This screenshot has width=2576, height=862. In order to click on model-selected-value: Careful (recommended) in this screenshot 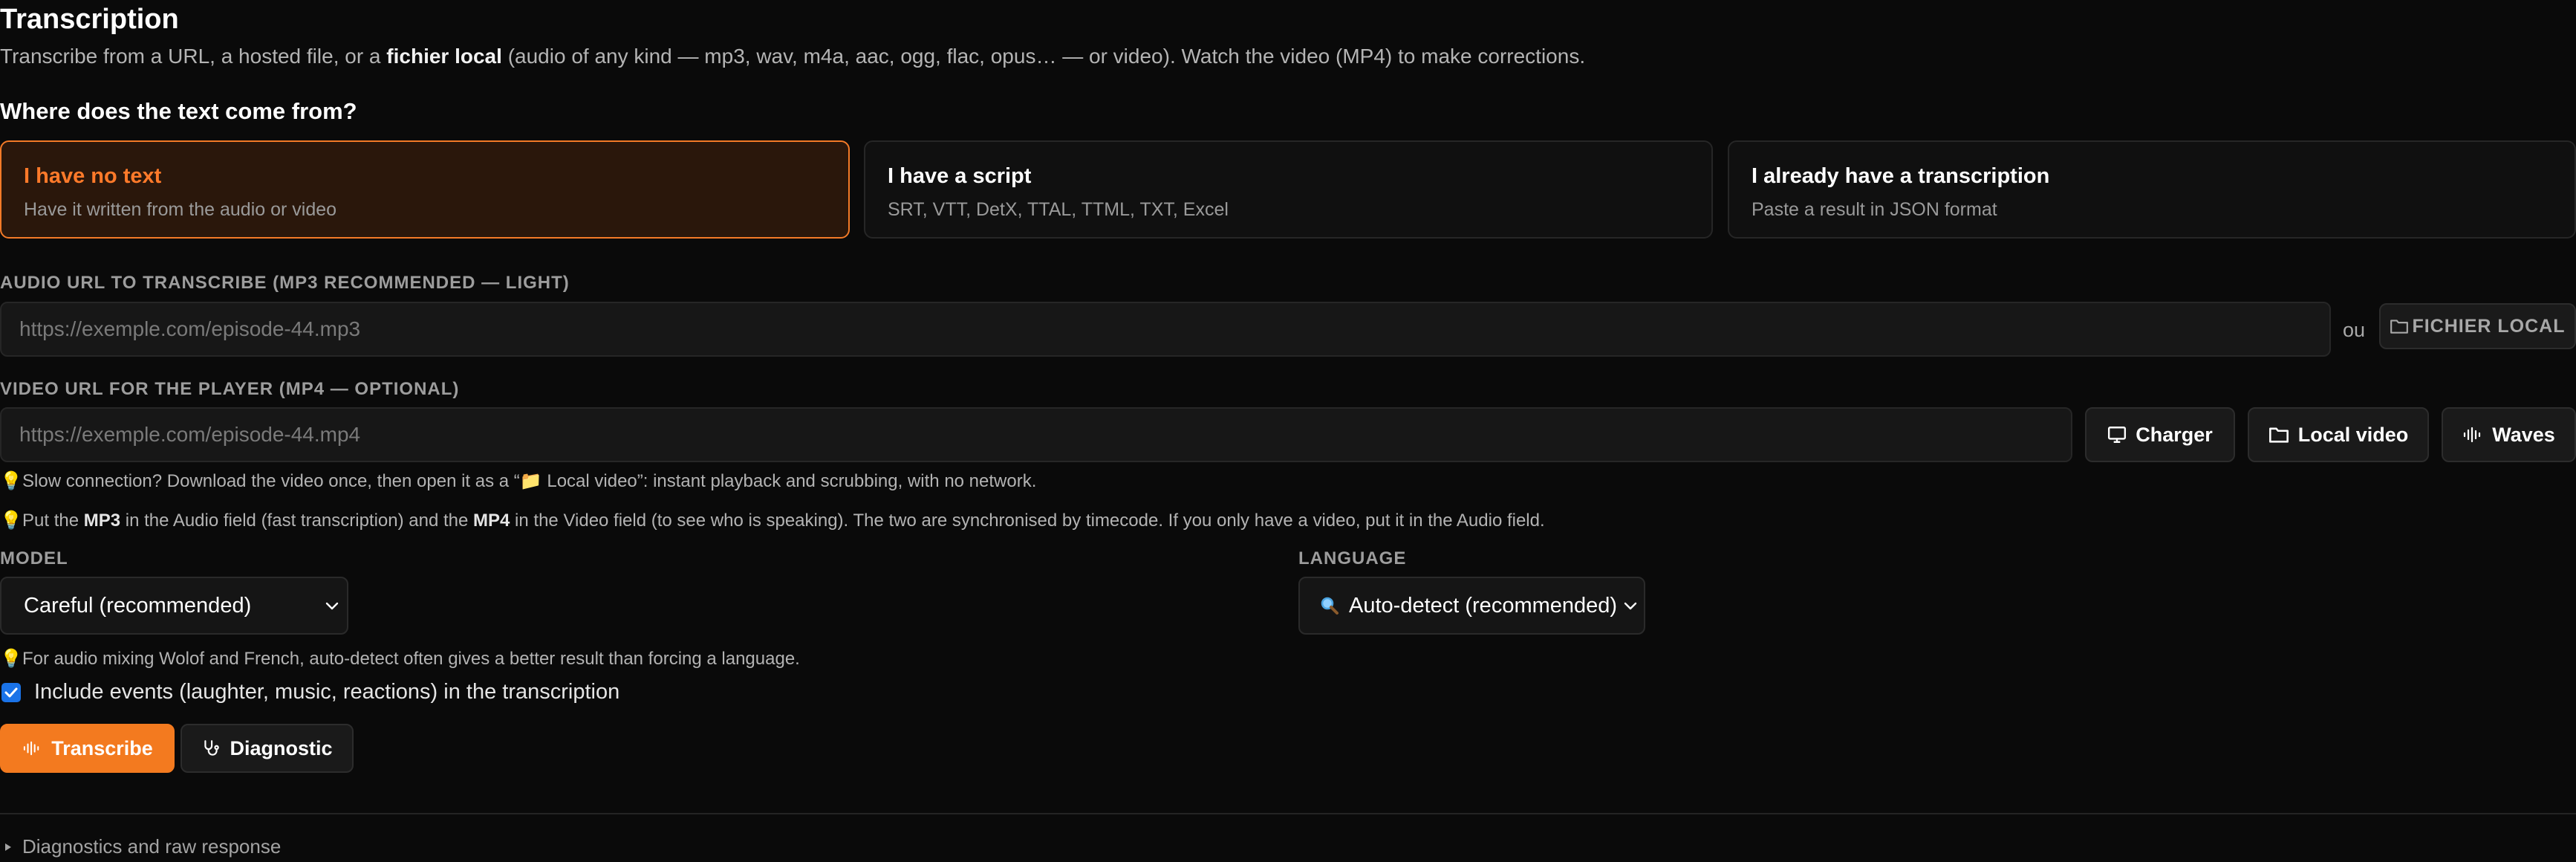, I will do `click(138, 605)`.